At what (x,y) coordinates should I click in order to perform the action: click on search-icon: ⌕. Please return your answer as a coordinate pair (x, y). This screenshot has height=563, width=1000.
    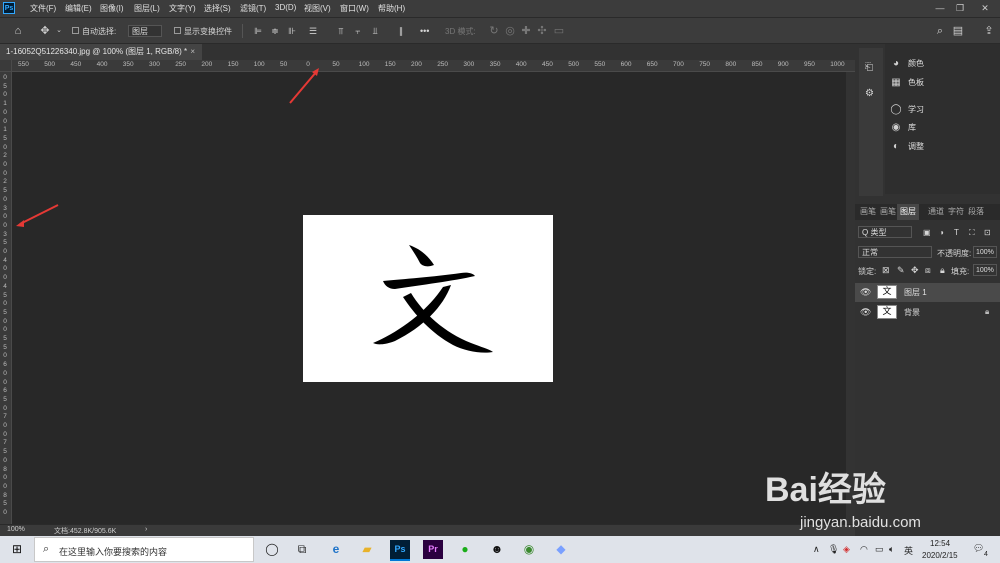
    Looking at the image, I should click on (940, 31).